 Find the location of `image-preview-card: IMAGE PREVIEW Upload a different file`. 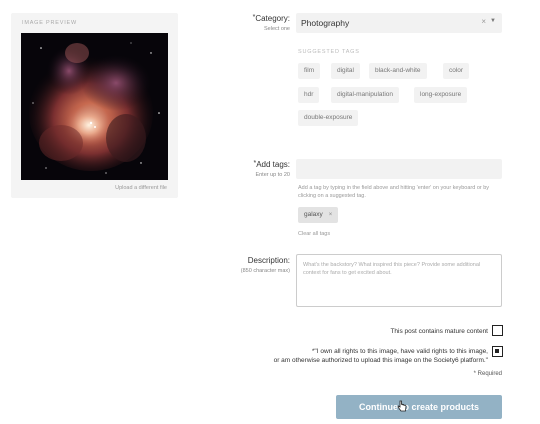

image-preview-card: IMAGE PREVIEW Upload a different file is located at coordinates (94, 105).